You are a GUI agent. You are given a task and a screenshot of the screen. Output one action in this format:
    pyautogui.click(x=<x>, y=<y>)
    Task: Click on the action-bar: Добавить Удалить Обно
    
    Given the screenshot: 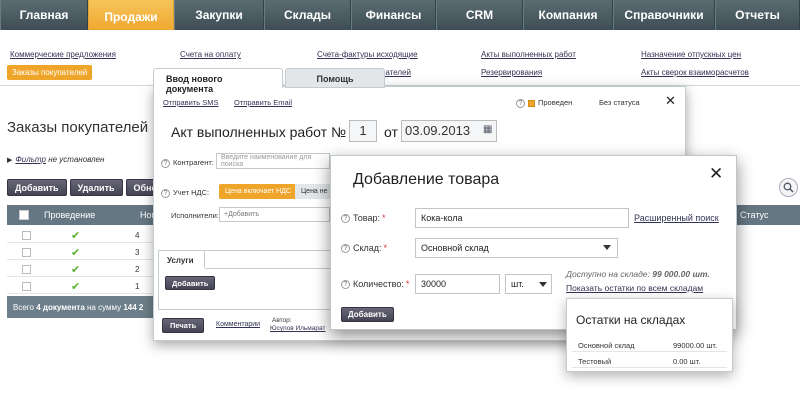 What is the action you would take?
    pyautogui.click(x=86, y=187)
    